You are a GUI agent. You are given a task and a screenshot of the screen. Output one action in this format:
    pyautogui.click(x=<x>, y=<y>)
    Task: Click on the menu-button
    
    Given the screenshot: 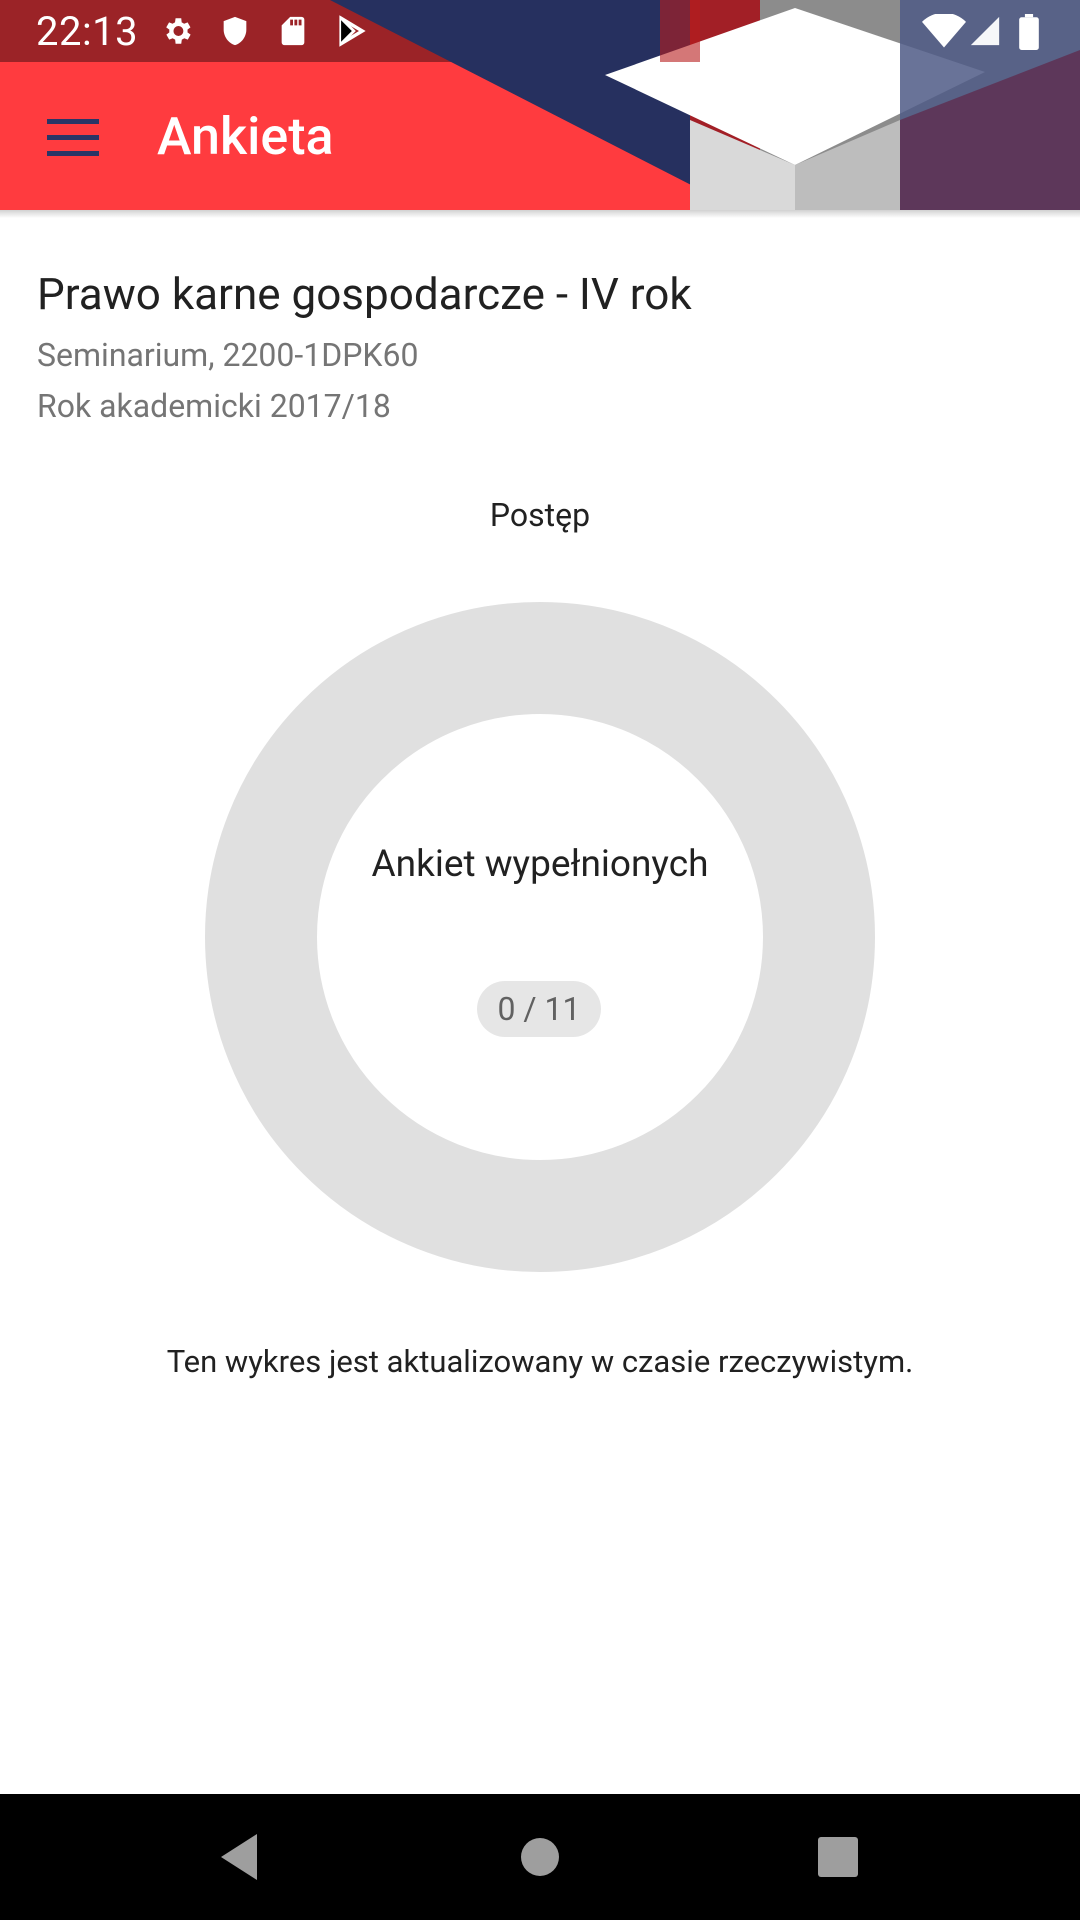 What is the action you would take?
    pyautogui.click(x=73, y=140)
    